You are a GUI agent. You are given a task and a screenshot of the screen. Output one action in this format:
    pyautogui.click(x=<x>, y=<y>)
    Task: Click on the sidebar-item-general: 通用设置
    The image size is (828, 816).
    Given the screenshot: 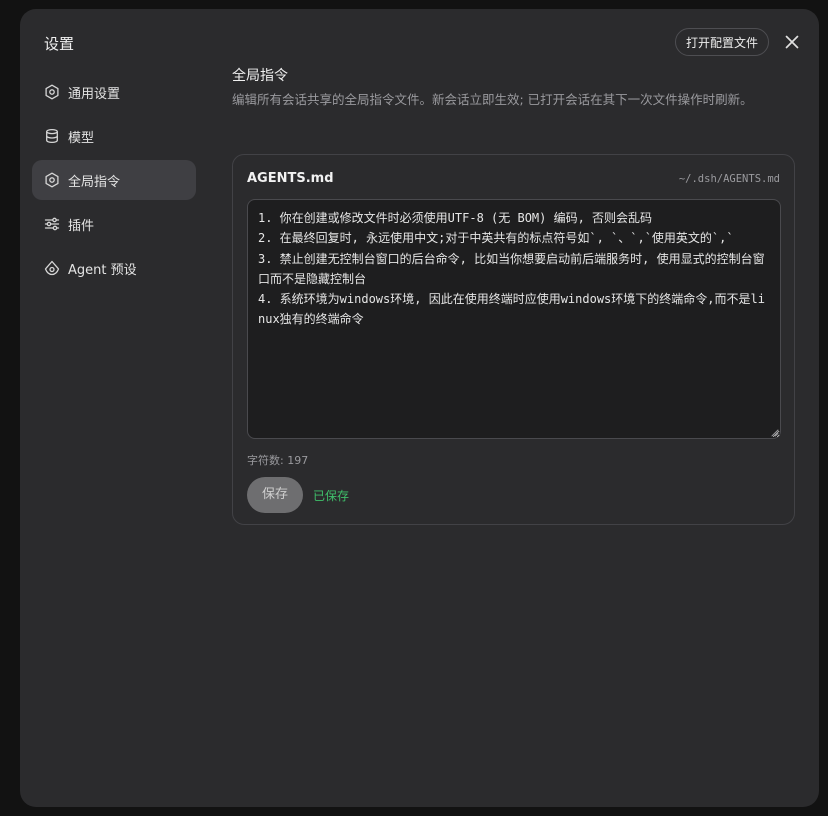 What is the action you would take?
    pyautogui.click(x=114, y=92)
    